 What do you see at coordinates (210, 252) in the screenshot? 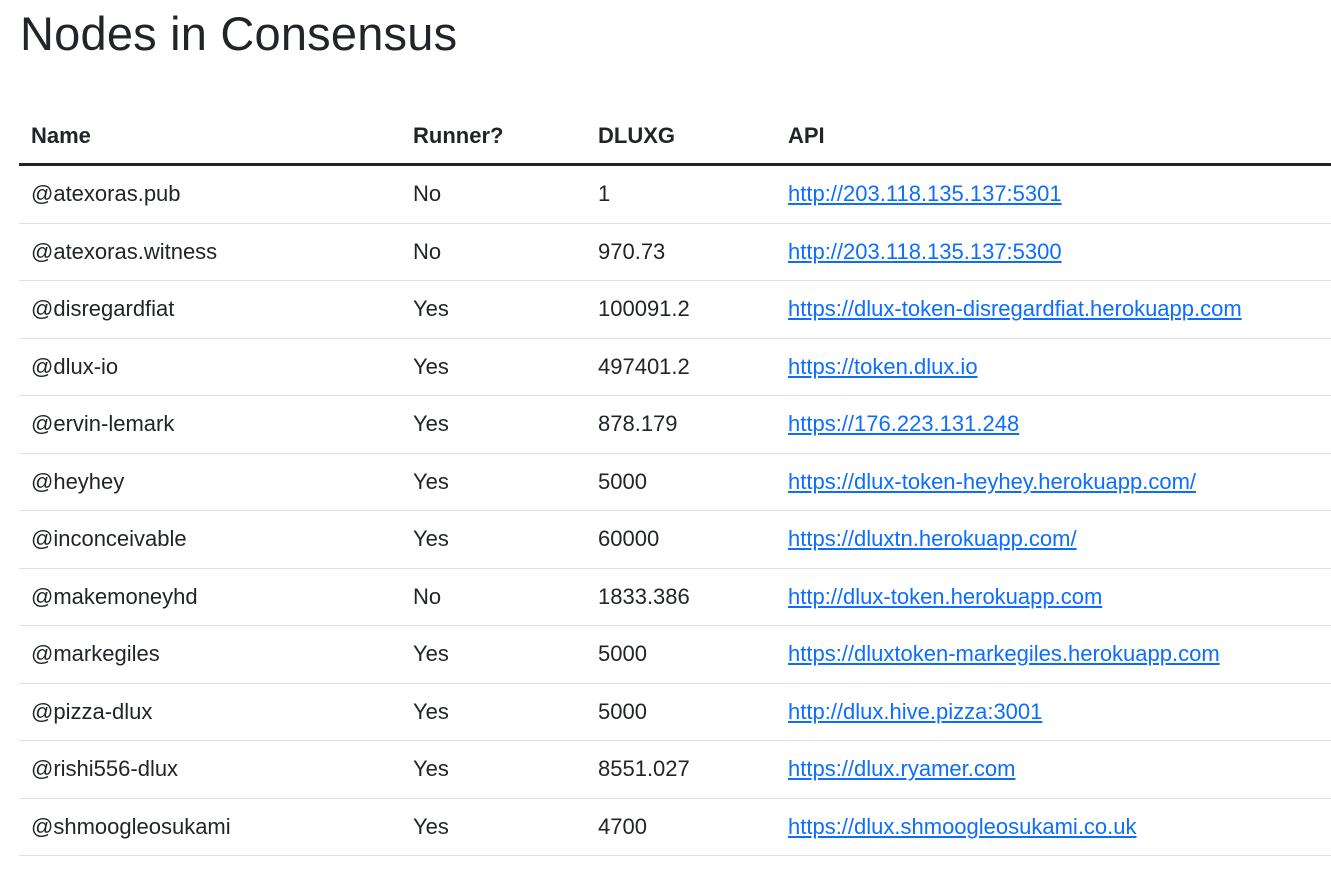
I see `node-name-cell: @atexoras.witness` at bounding box center [210, 252].